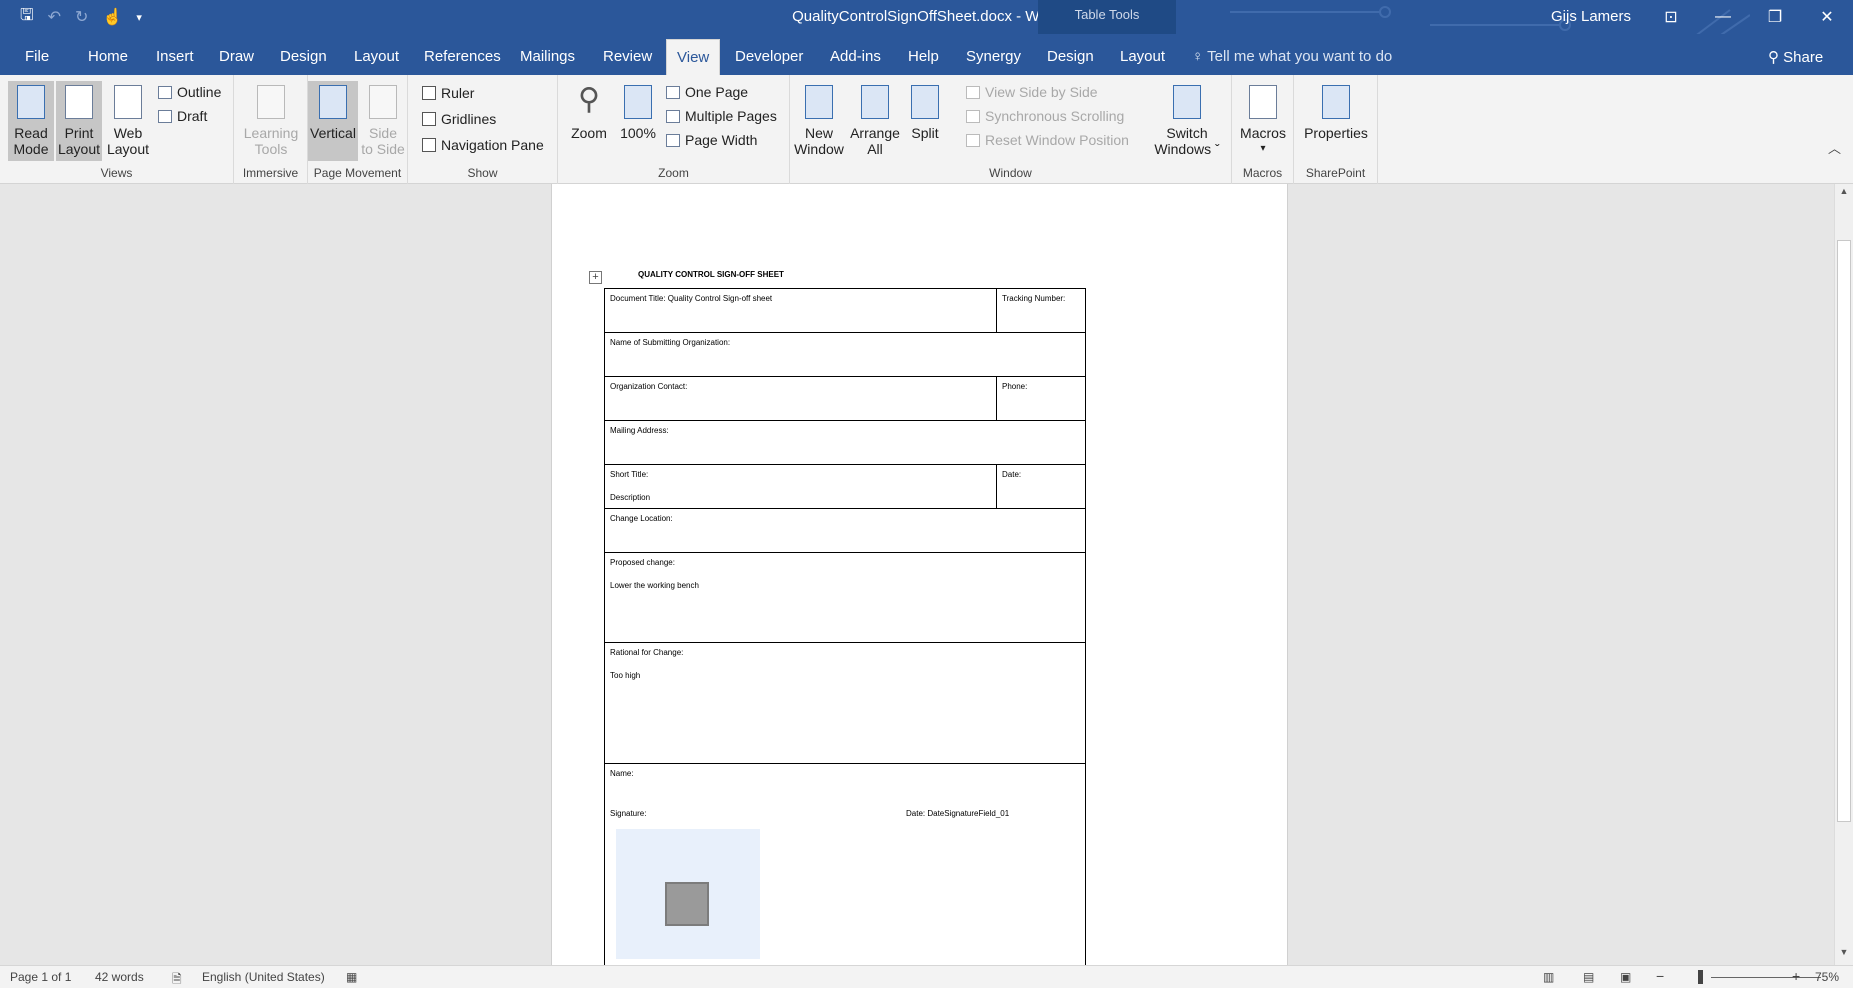 Image resolution: width=1853 pixels, height=988 pixels. What do you see at coordinates (1187, 119) in the screenshot?
I see `switch-windows-button: Switch Windows ˇ` at bounding box center [1187, 119].